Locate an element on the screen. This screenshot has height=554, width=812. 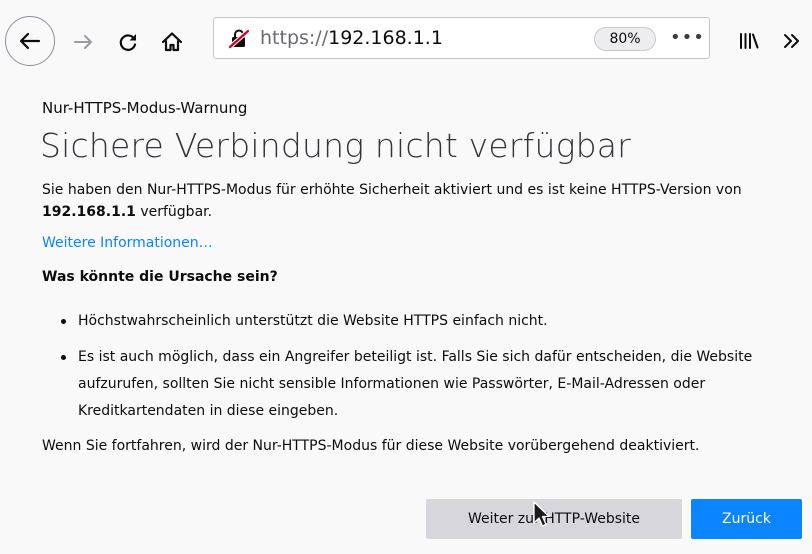
insecure-connection-icon is located at coordinates (239, 39).